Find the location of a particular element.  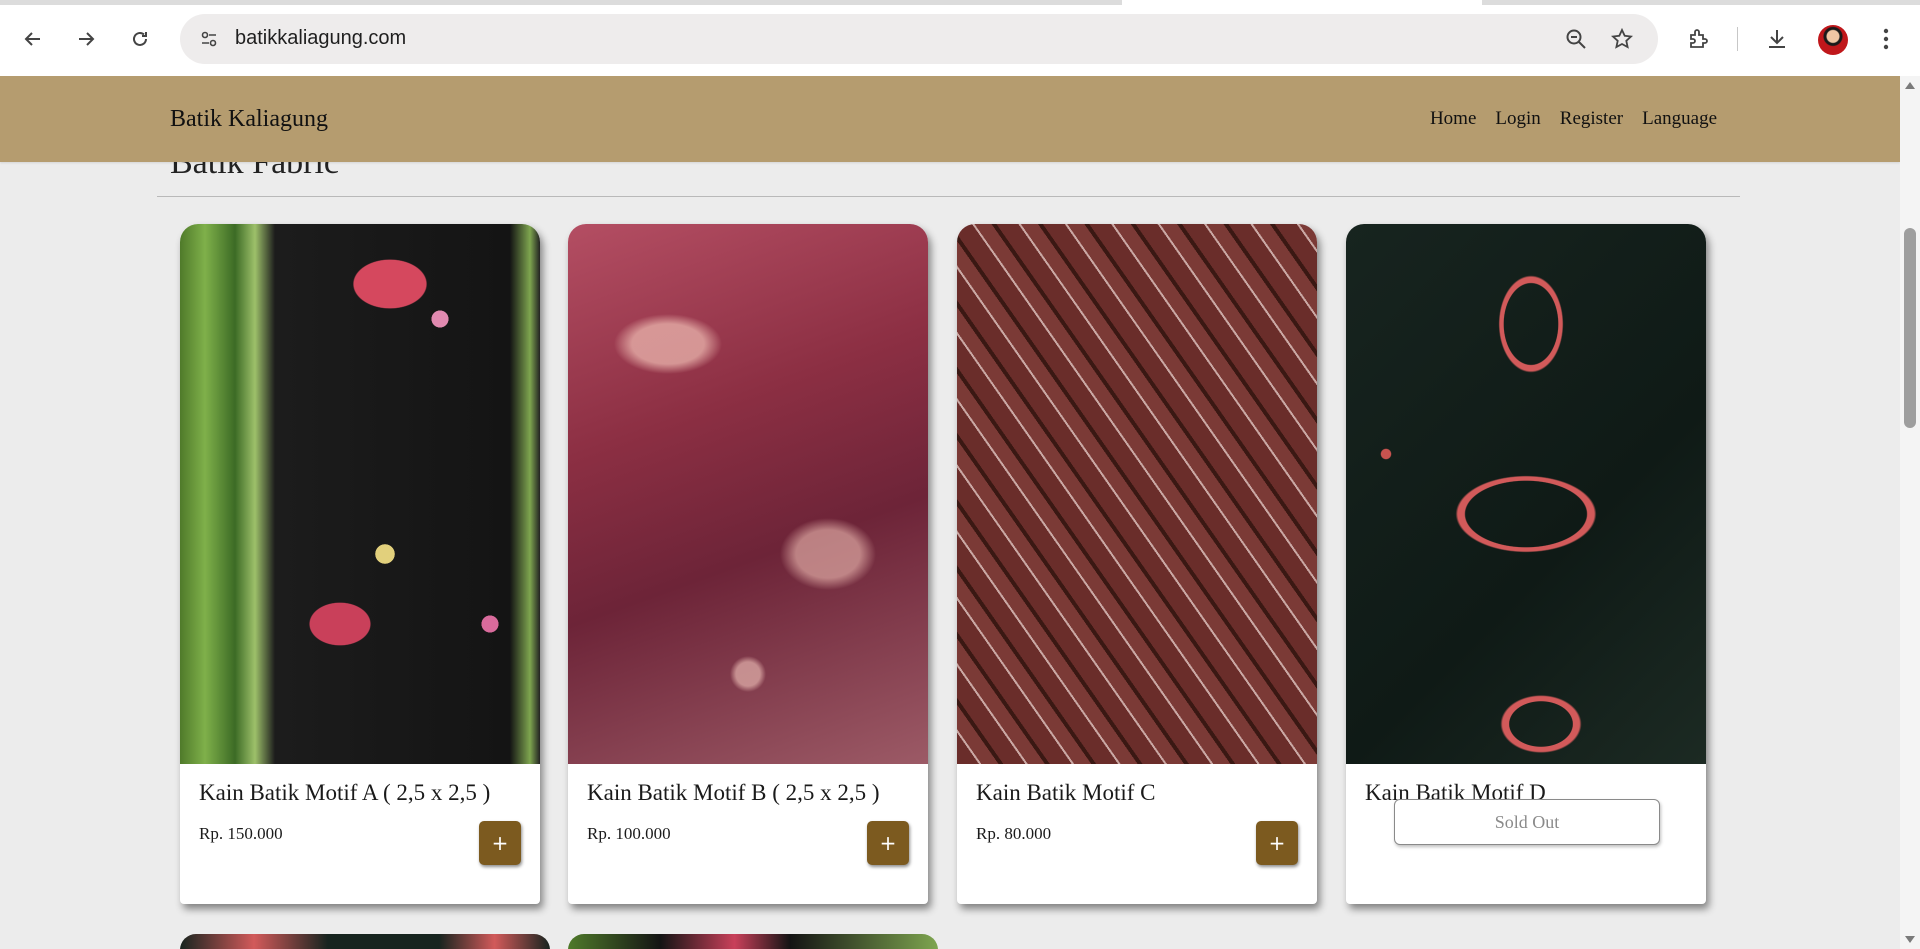

scroll-up-arrow-icon is located at coordinates (1910, 85).